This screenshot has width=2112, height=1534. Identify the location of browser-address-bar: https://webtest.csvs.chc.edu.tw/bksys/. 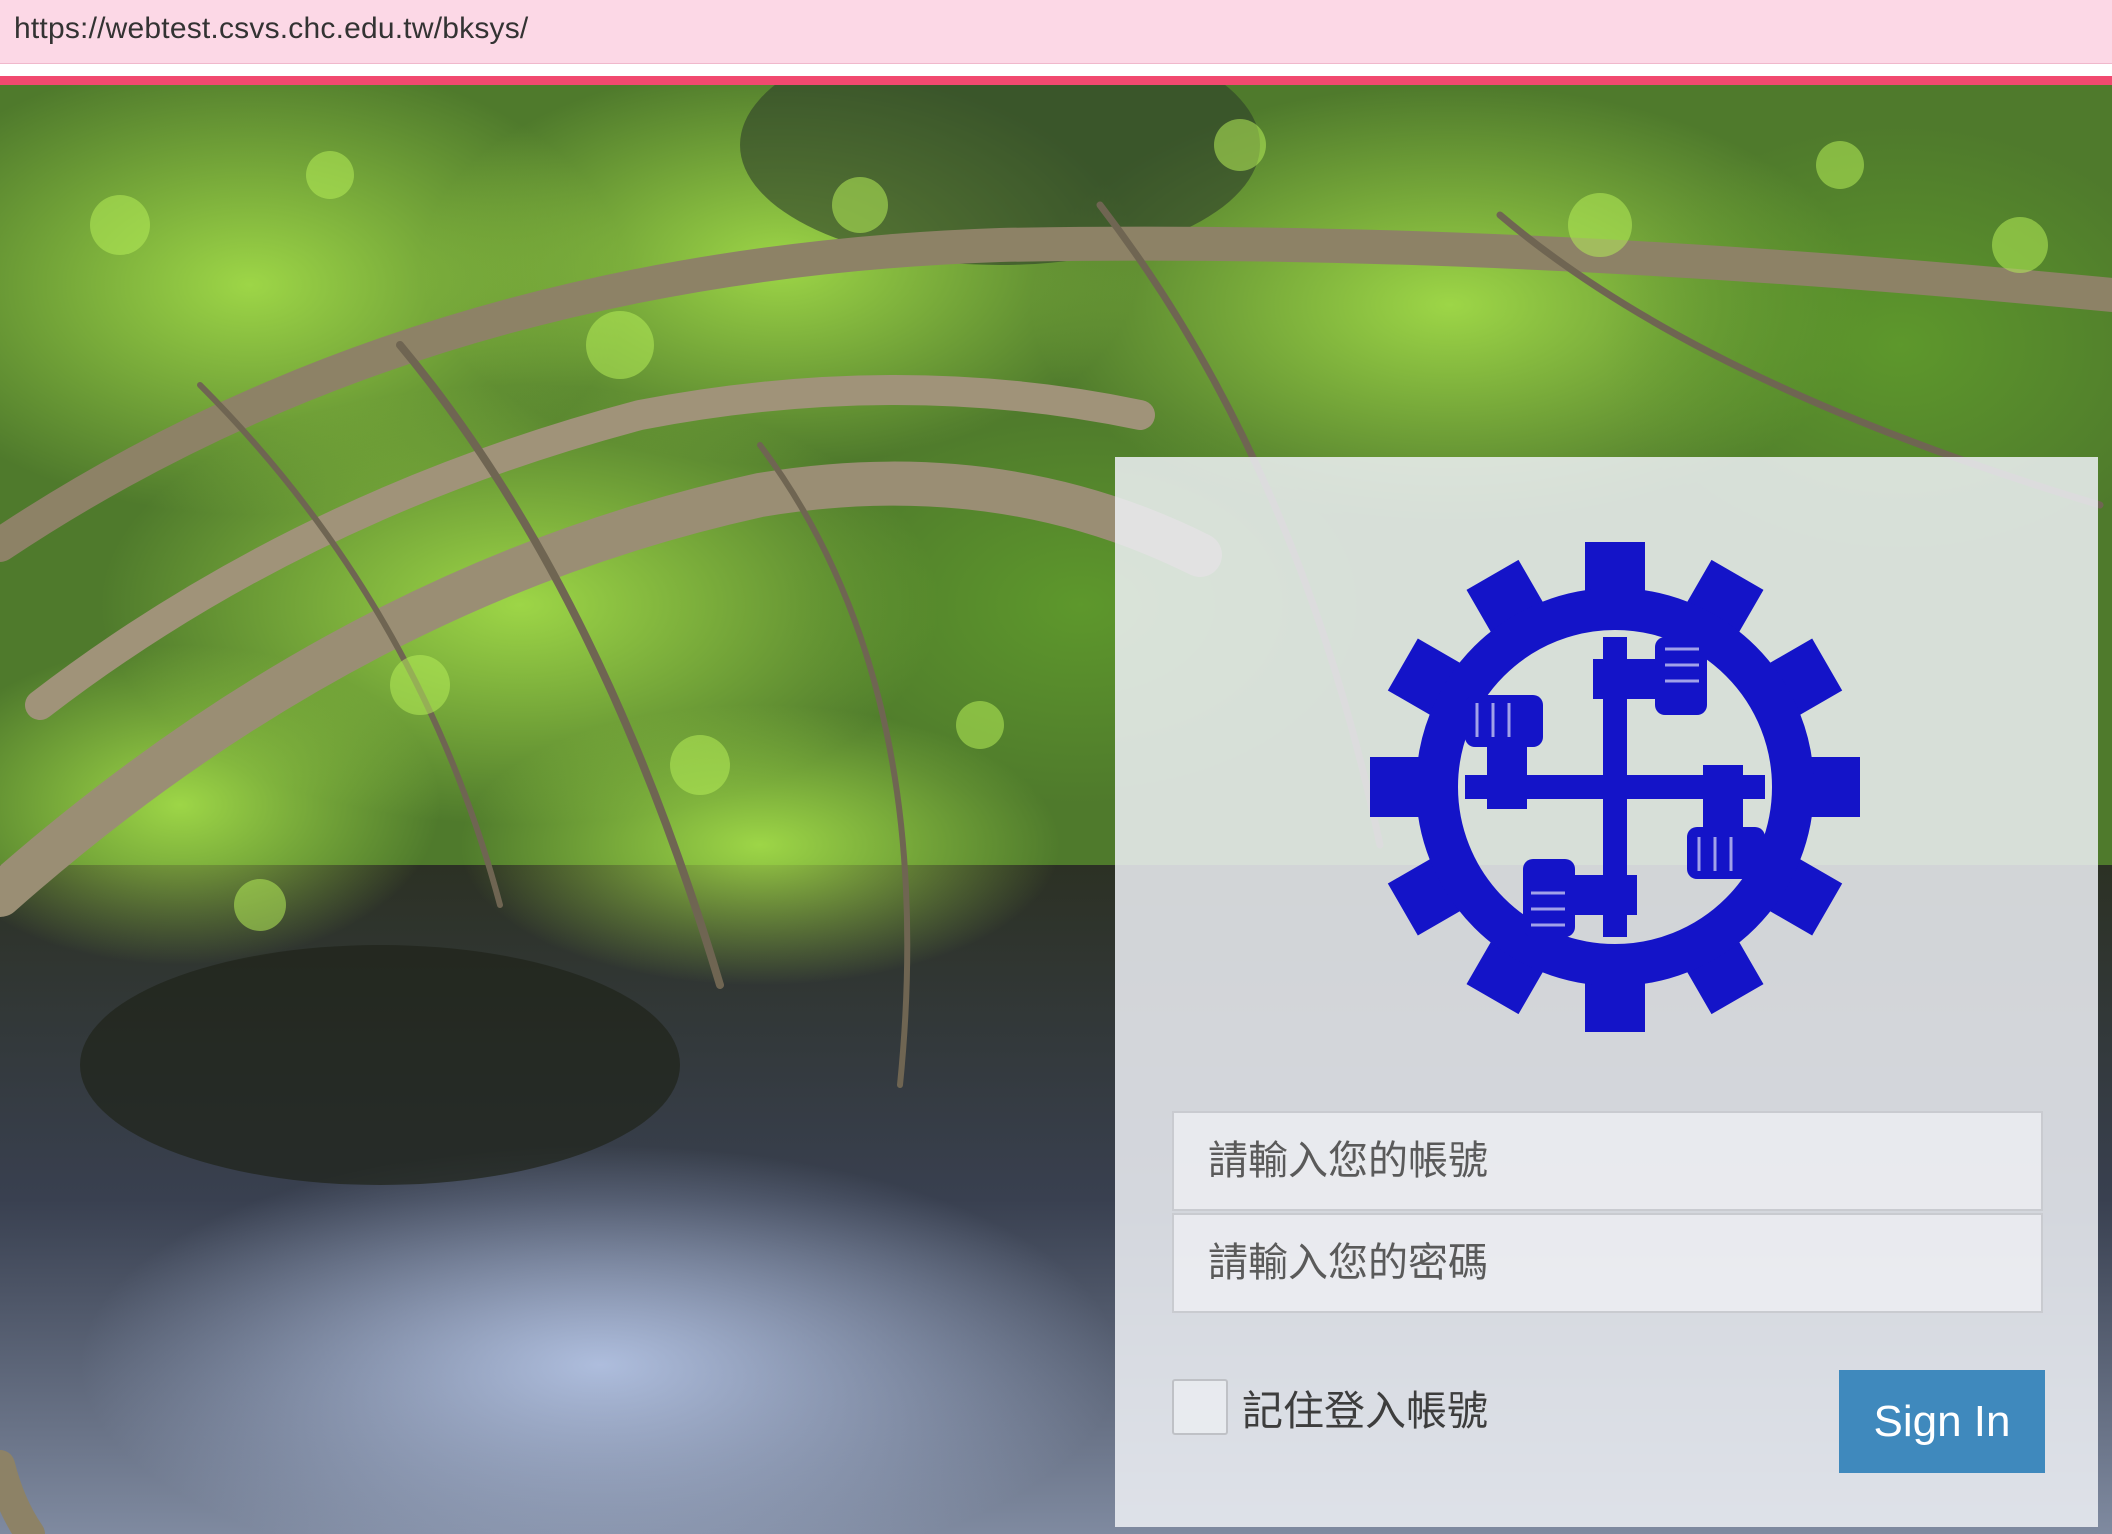
(1056, 32).